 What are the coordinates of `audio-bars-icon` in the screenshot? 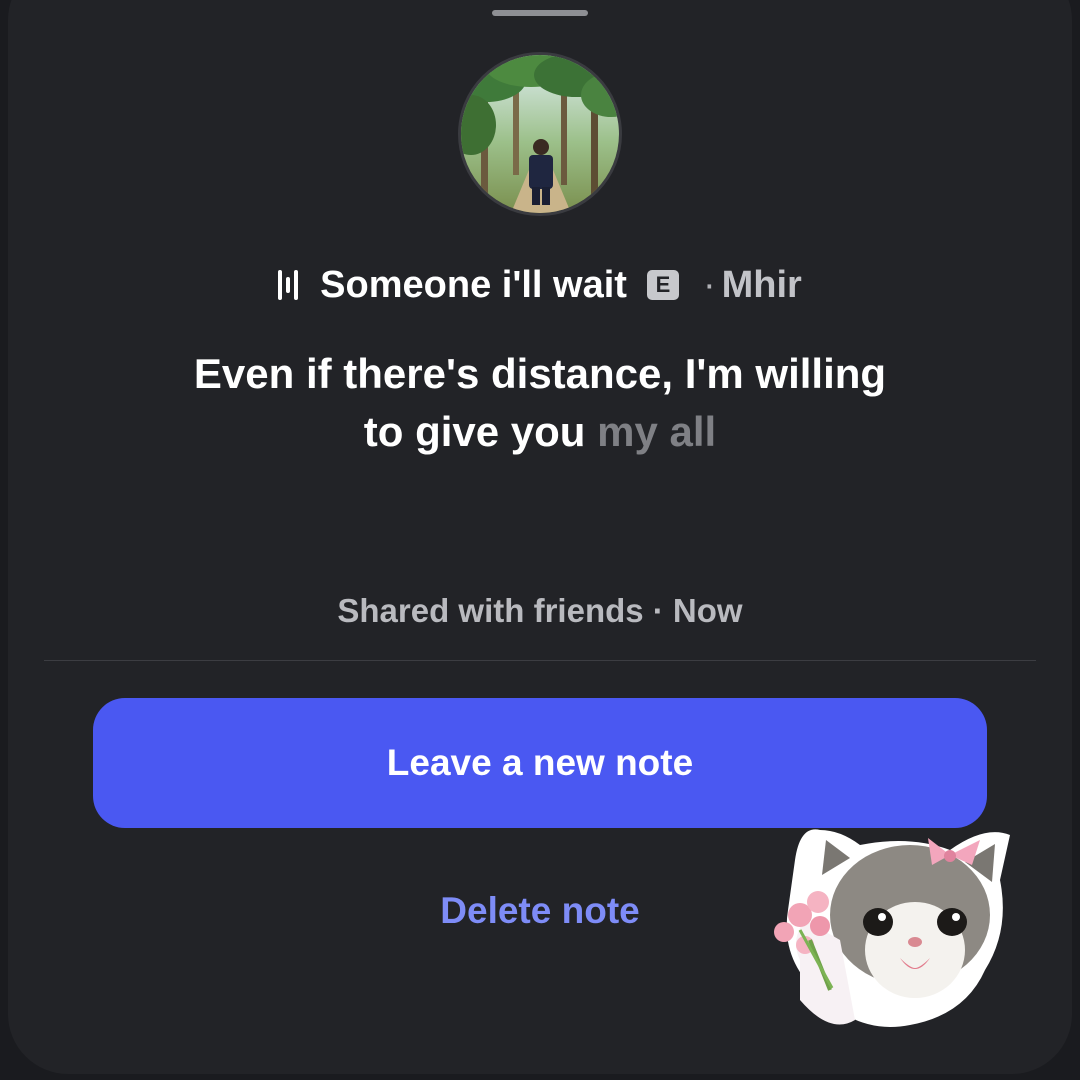 It's located at (288, 285).